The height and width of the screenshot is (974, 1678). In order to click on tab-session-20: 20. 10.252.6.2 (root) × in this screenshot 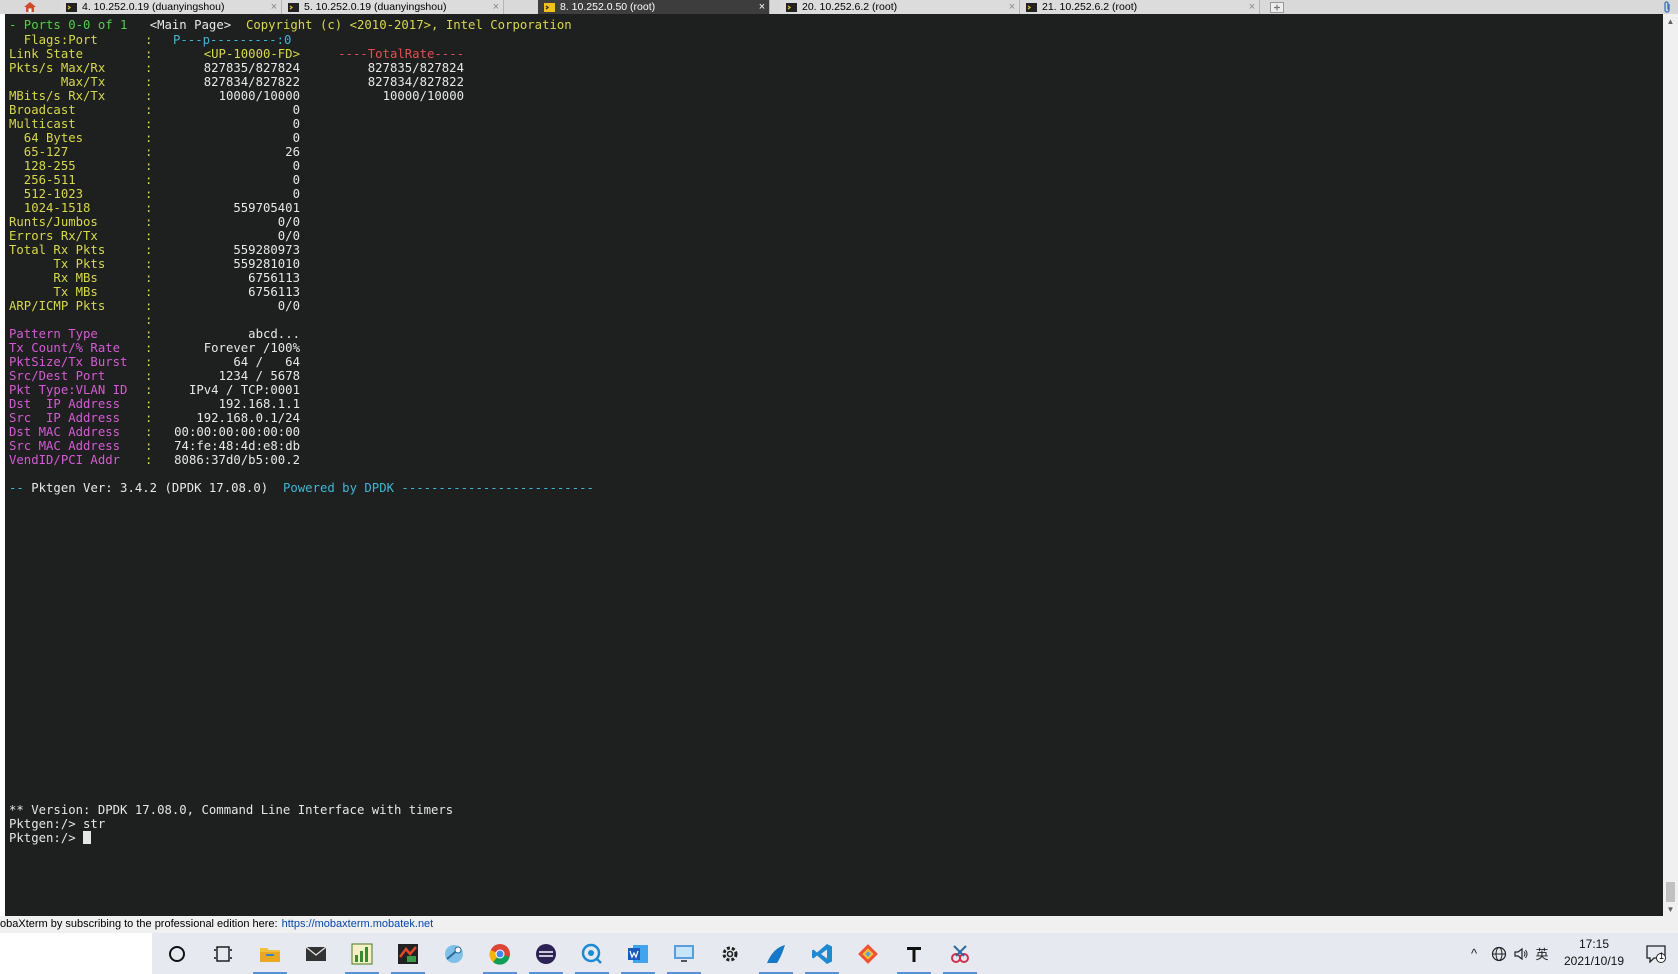, I will do `click(900, 7)`.